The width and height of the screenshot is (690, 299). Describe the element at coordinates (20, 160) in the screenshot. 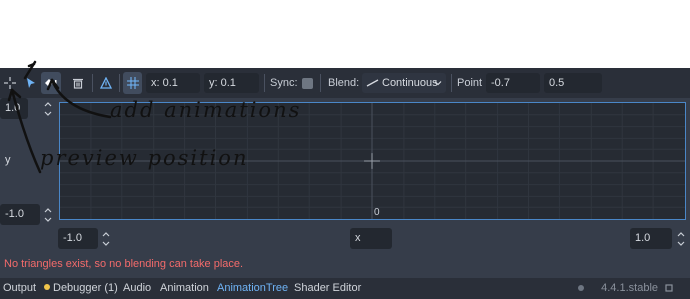

I see `y-axis-label: y` at that location.